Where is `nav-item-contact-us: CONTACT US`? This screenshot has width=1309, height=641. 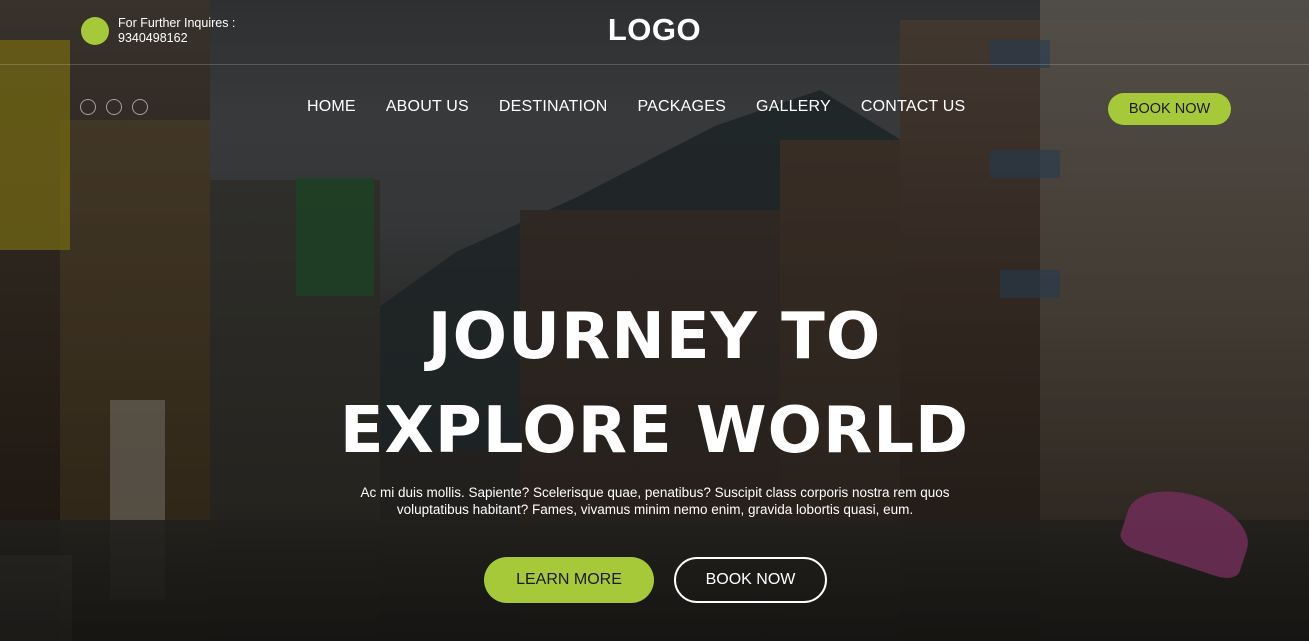 nav-item-contact-us: CONTACT US is located at coordinates (913, 107).